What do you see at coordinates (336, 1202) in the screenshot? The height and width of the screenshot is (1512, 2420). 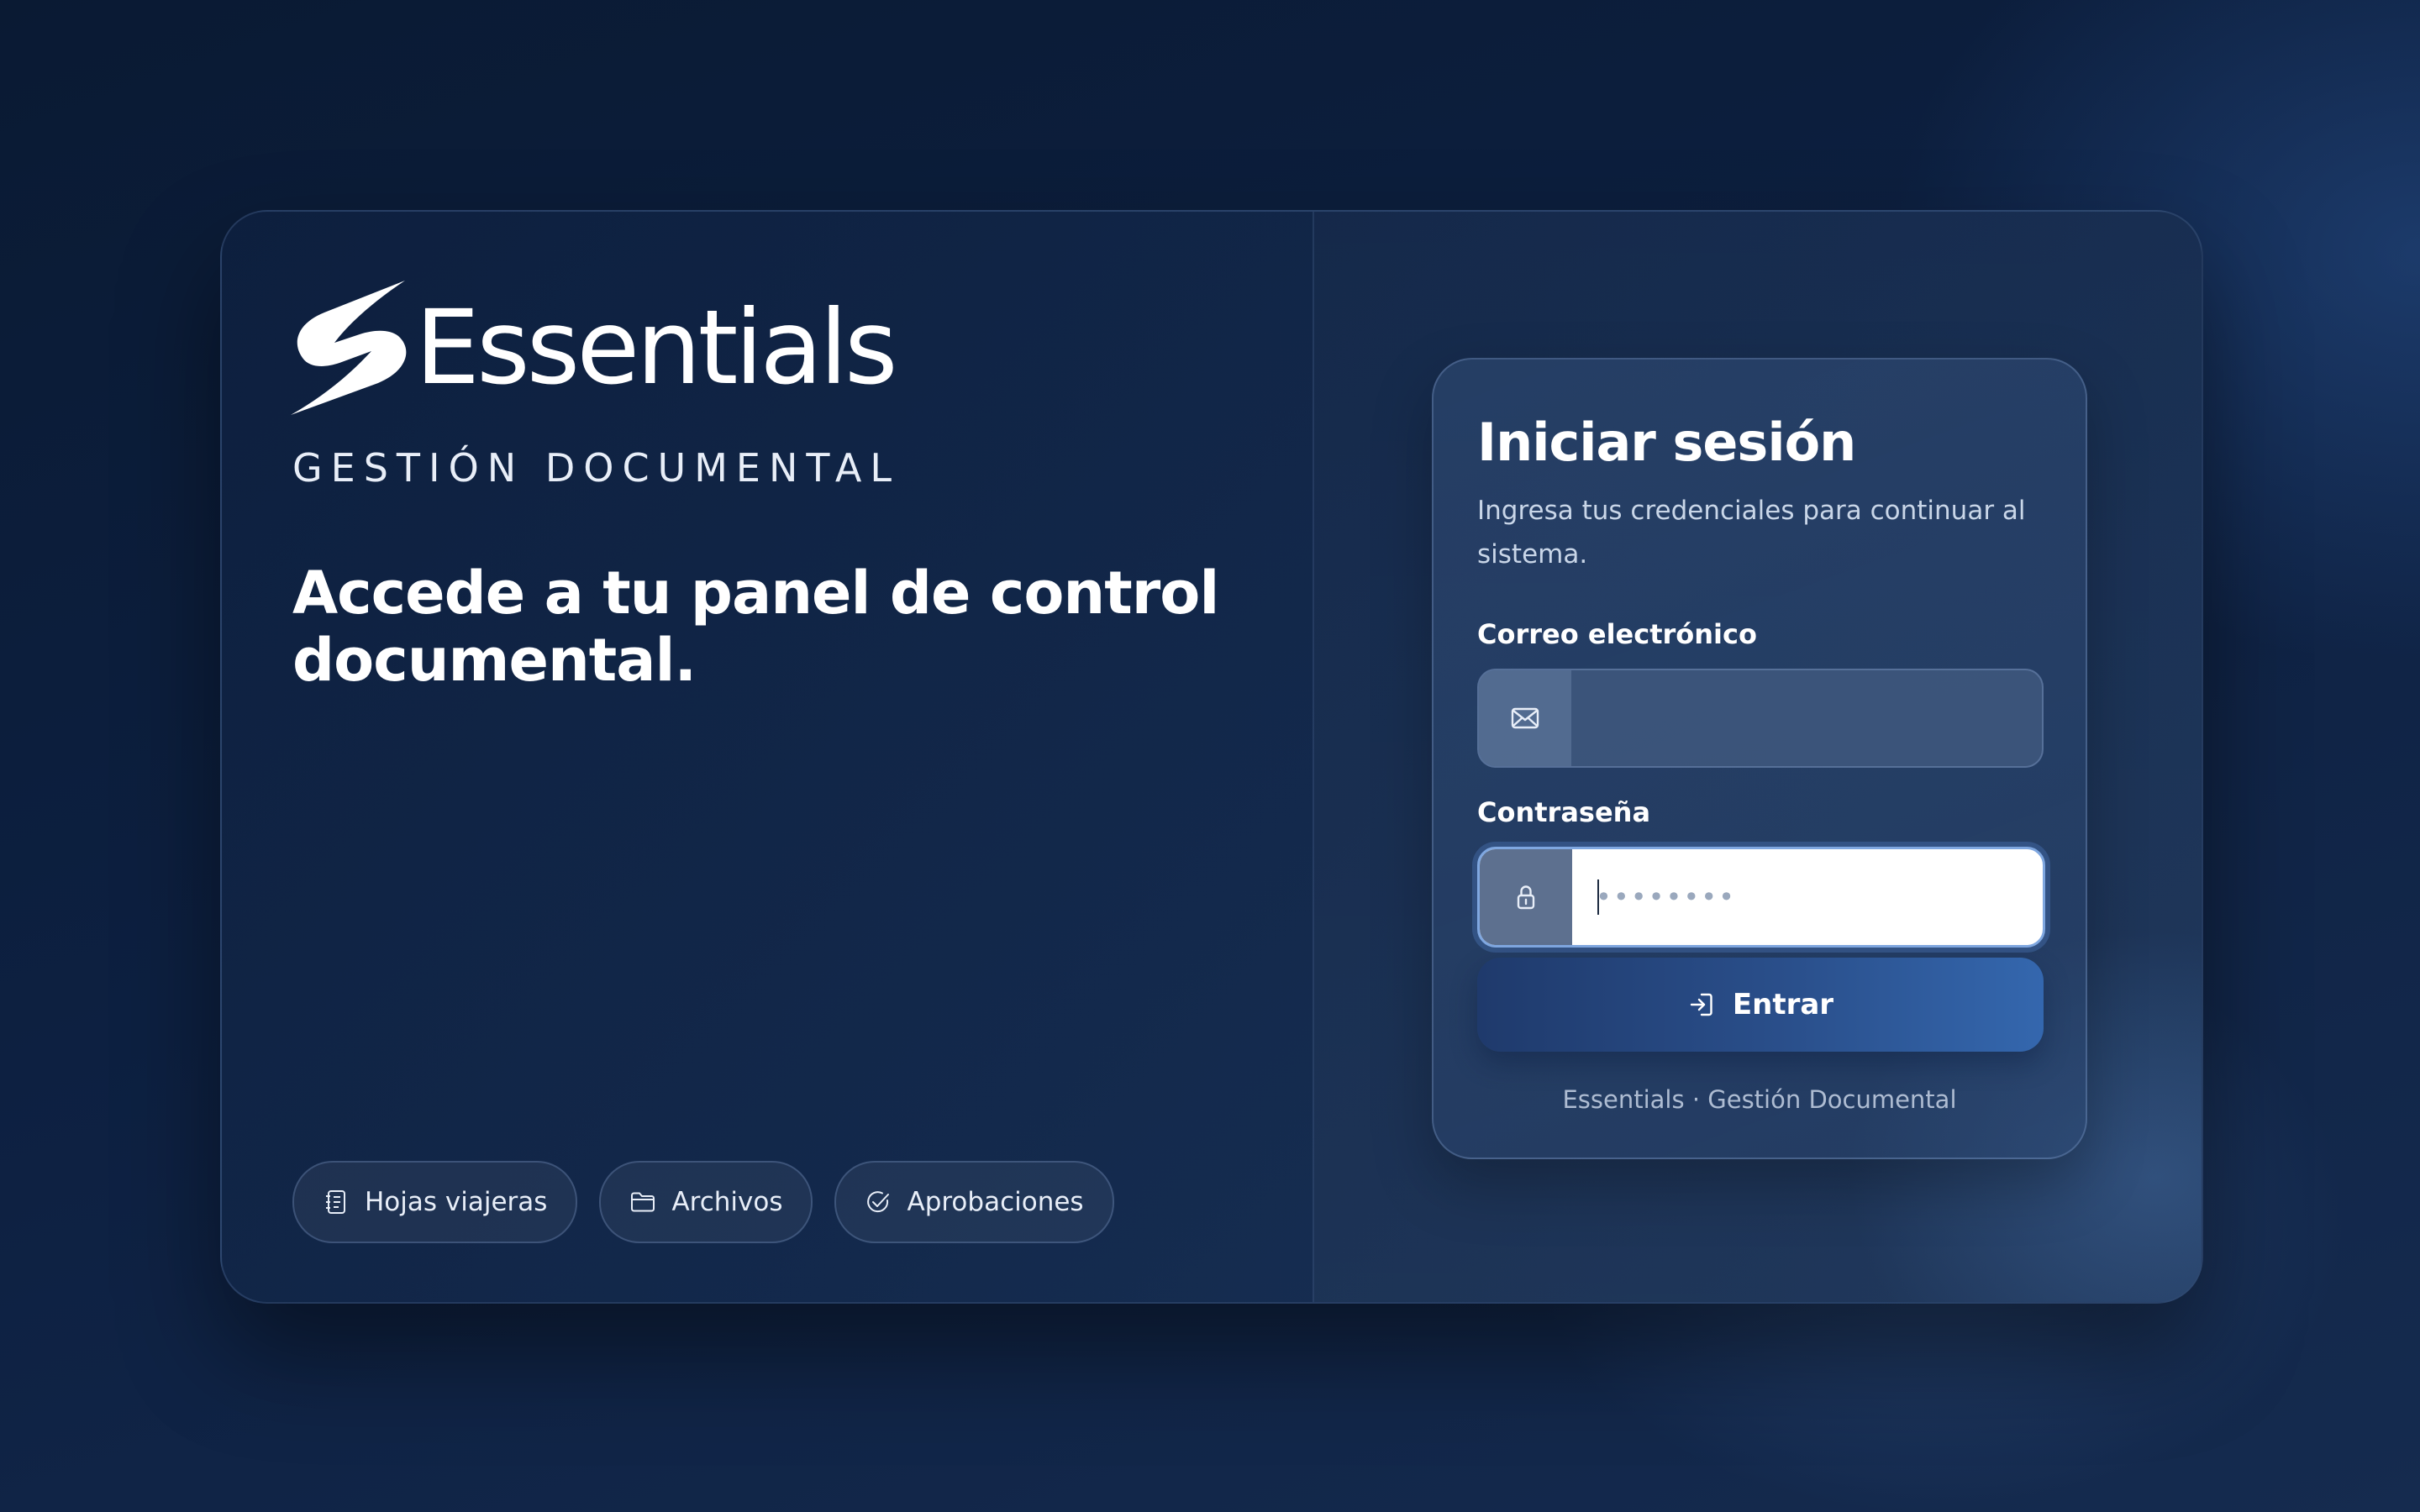 I see `notebook-icon` at bounding box center [336, 1202].